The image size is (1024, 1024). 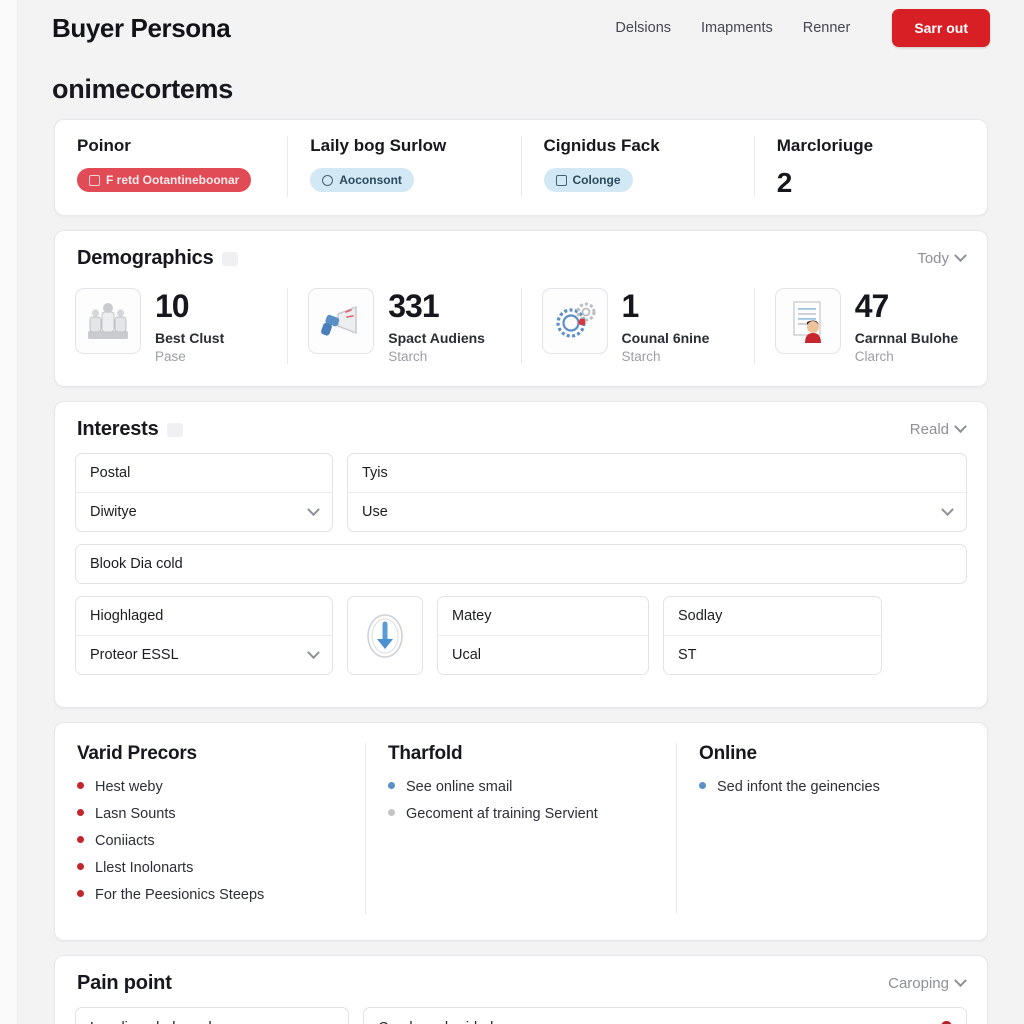 I want to click on main-nav: Delsions Imapments Renner Sarr out, so click(x=802, y=28).